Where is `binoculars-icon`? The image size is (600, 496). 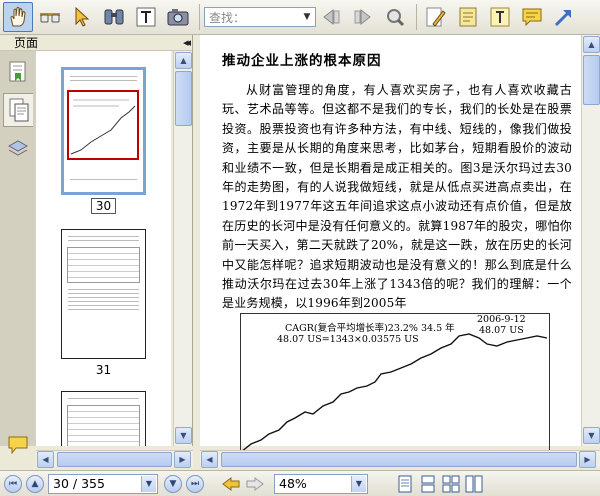 binoculars-icon is located at coordinates (114, 17).